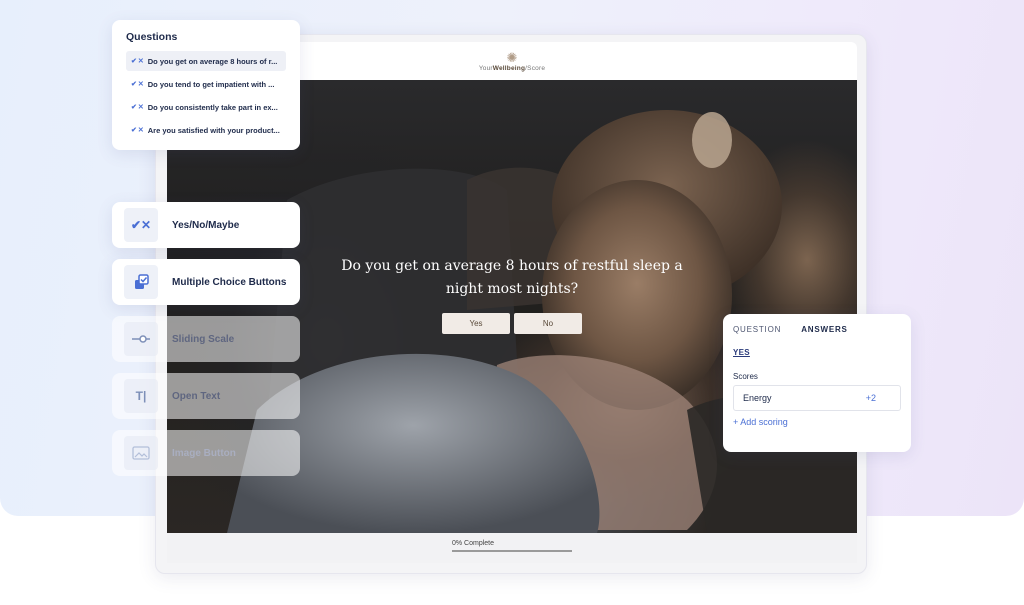 The image size is (1024, 605). Describe the element at coordinates (196, 396) in the screenshot. I see `question-type-label: Open Text` at that location.